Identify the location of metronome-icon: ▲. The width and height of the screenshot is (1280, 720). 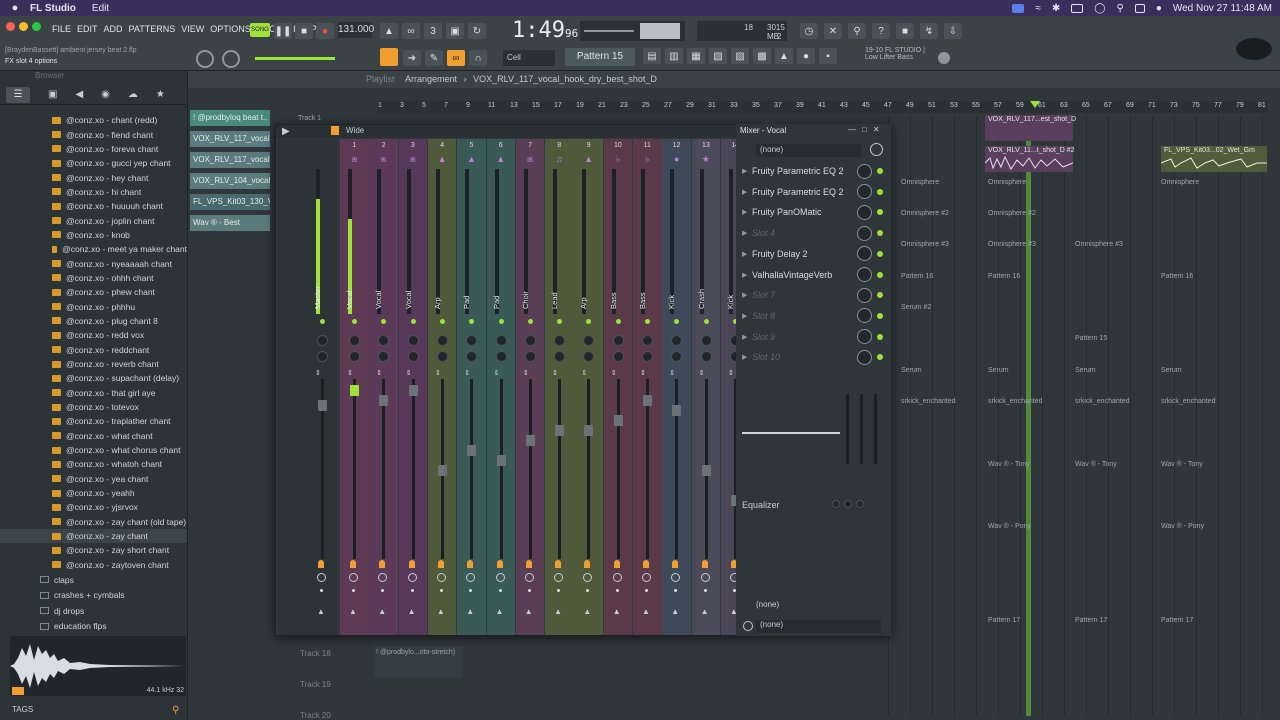
(389, 31).